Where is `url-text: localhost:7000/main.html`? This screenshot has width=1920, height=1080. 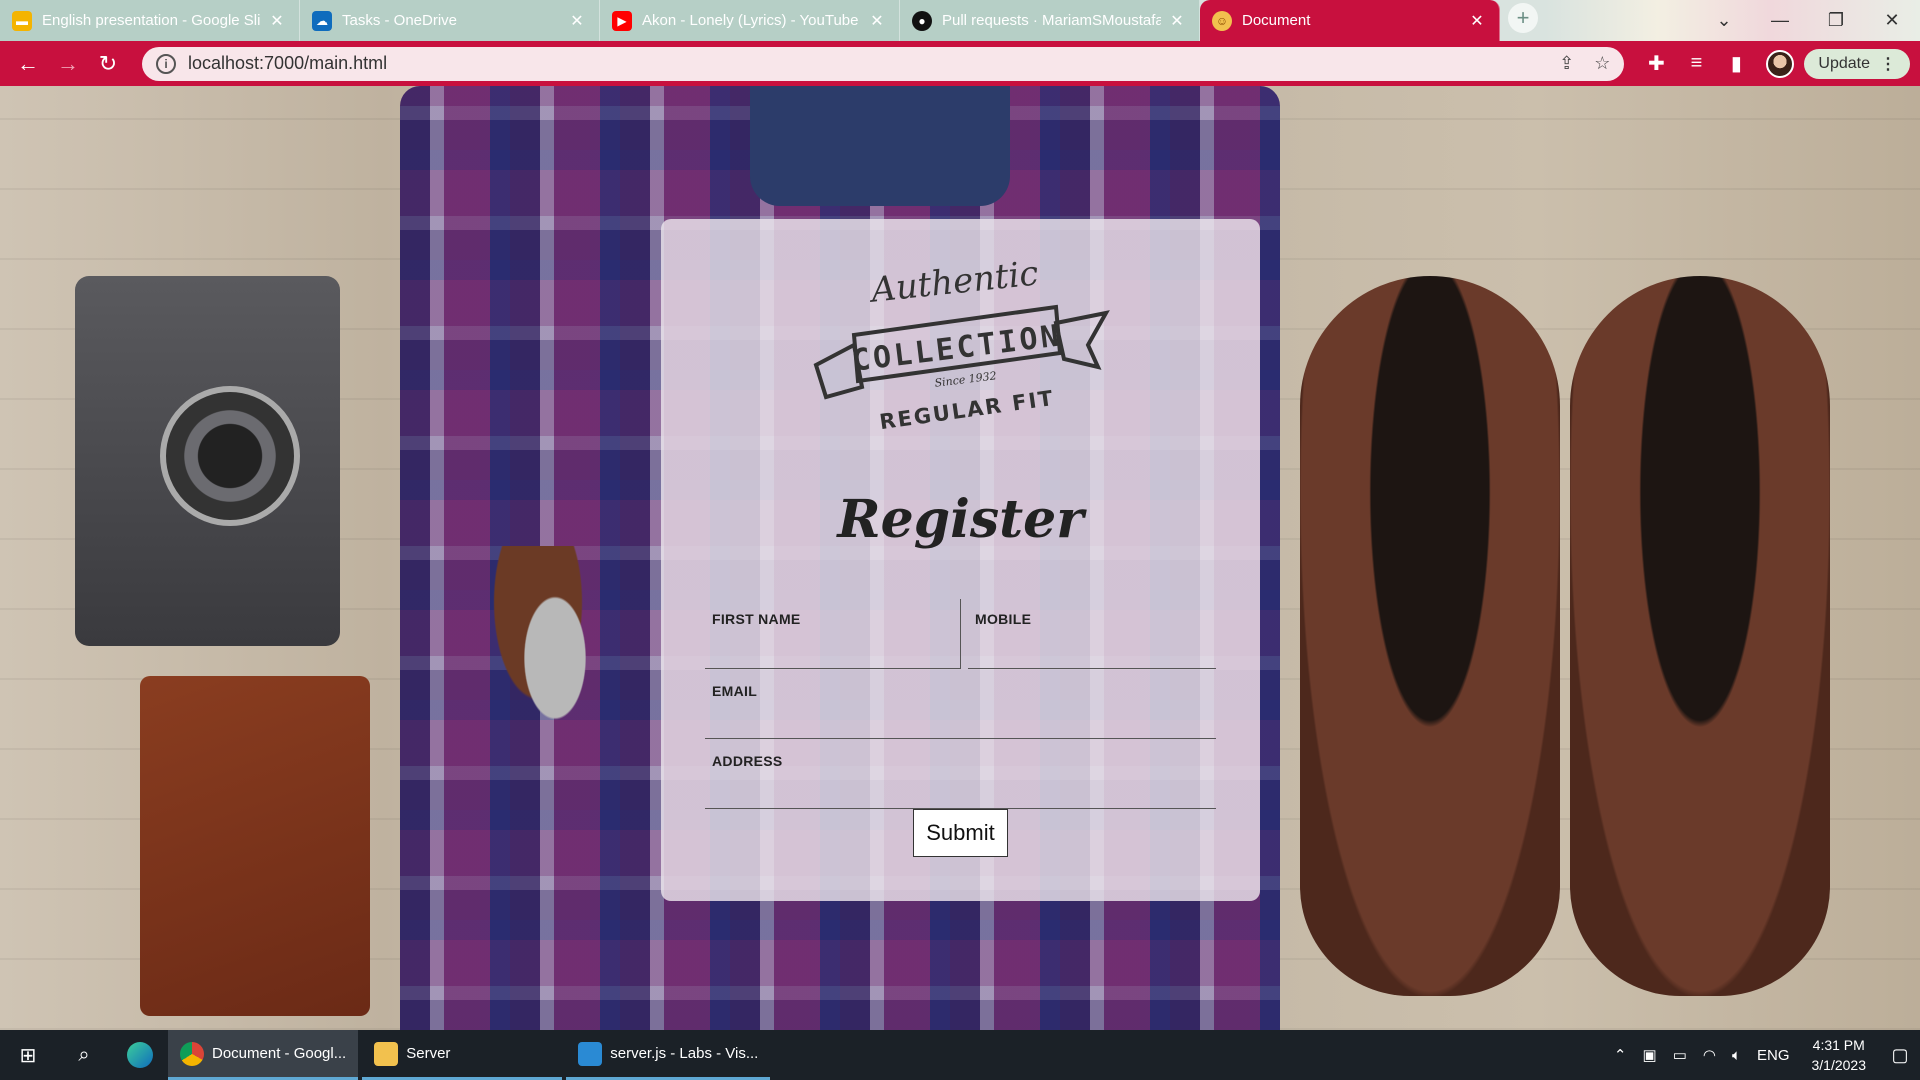 url-text: localhost:7000/main.html is located at coordinates (863, 63).